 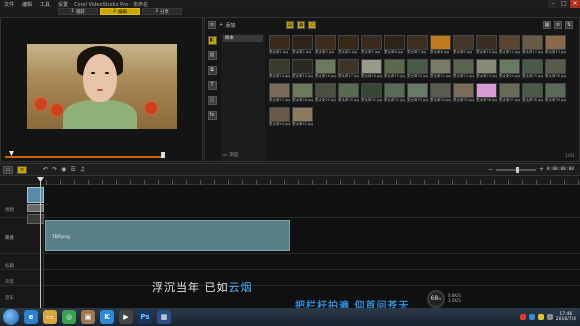 I want to click on filter-fx-icon: fx, so click(x=212, y=115).